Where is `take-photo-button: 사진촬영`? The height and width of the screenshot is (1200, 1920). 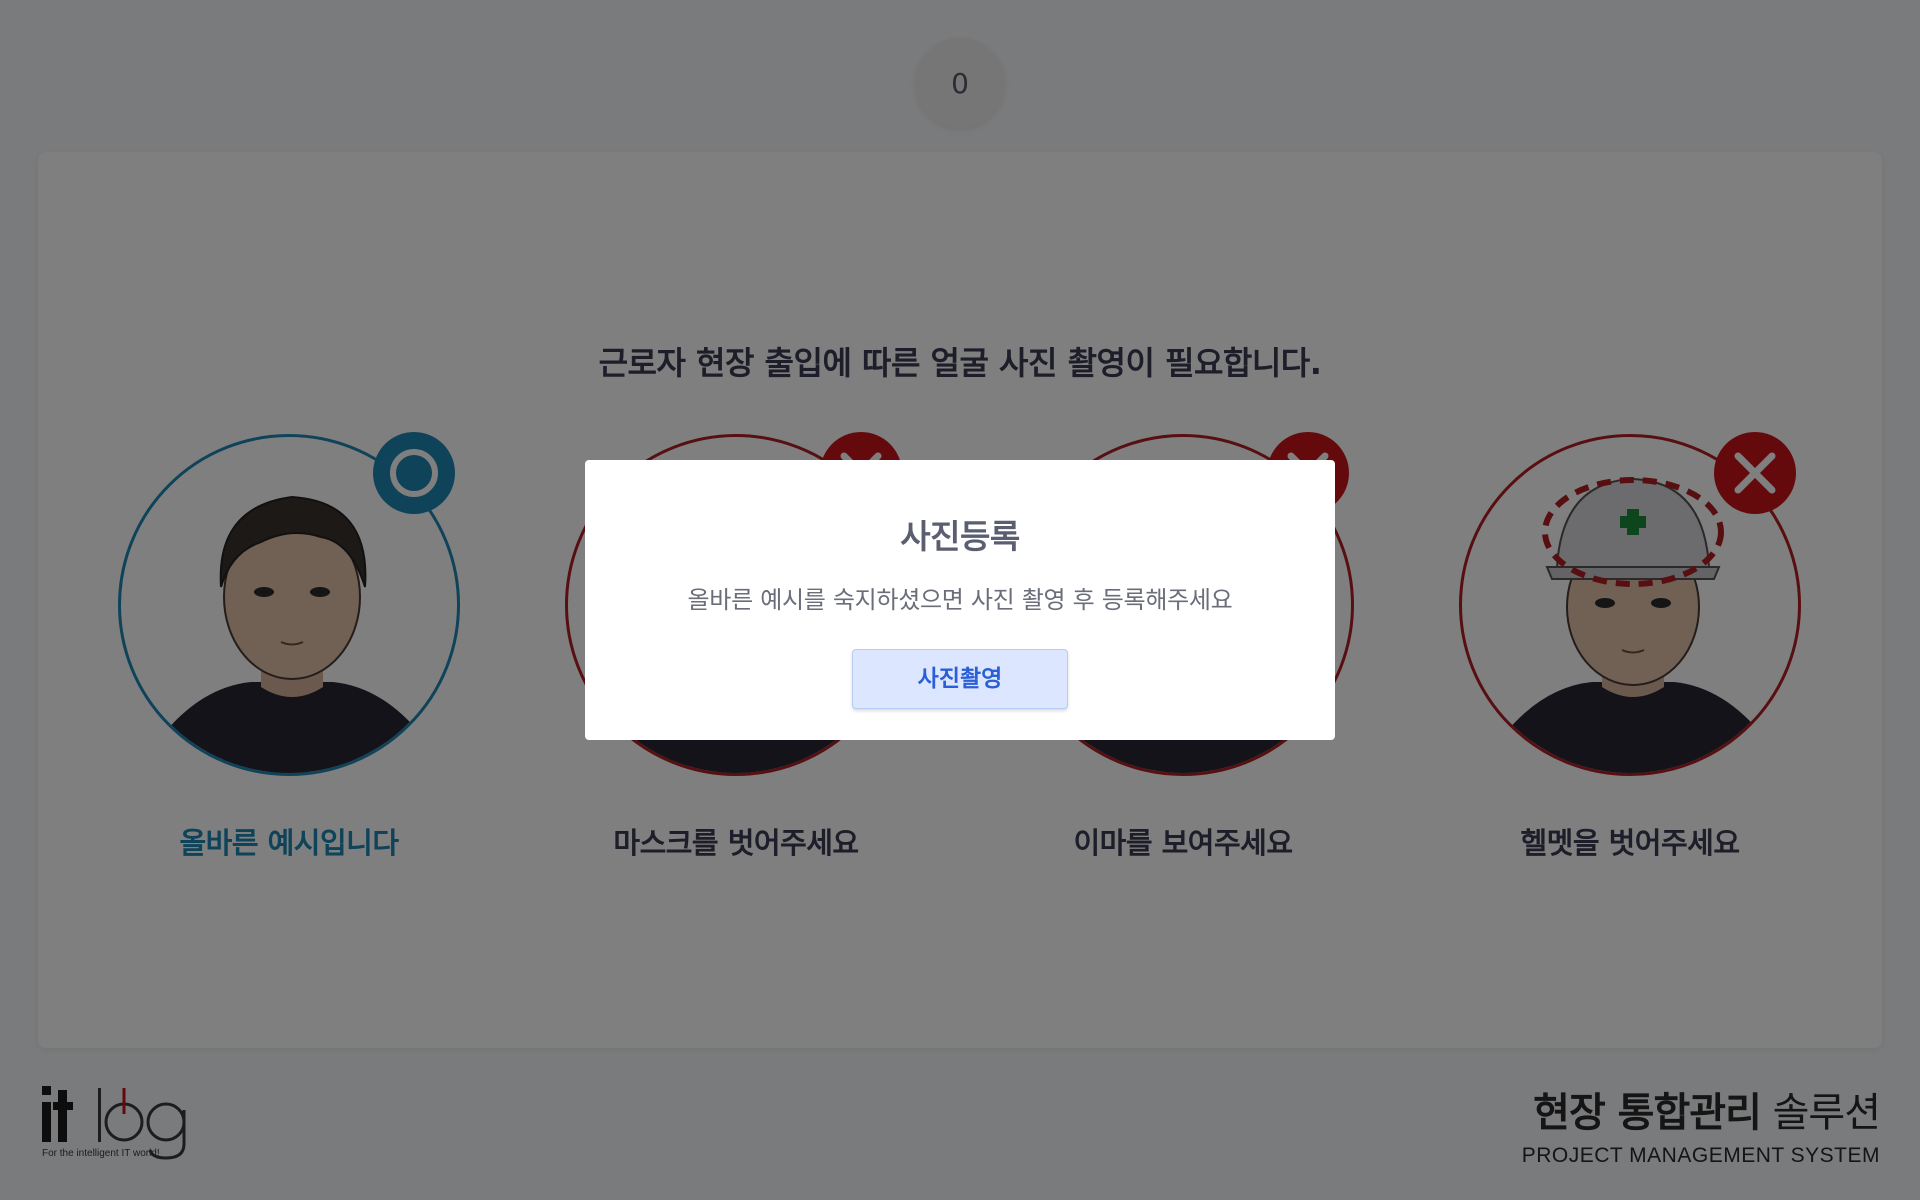 take-photo-button: 사진촬영 is located at coordinates (960, 679).